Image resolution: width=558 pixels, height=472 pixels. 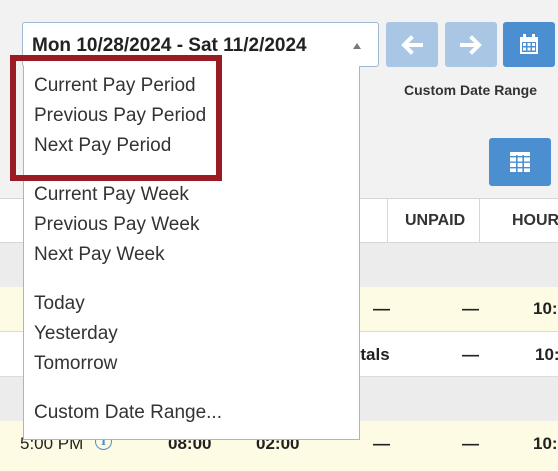 I want to click on date-range-value: Mon 10/28/2024 - Sat 11/2/2024, so click(x=169, y=45).